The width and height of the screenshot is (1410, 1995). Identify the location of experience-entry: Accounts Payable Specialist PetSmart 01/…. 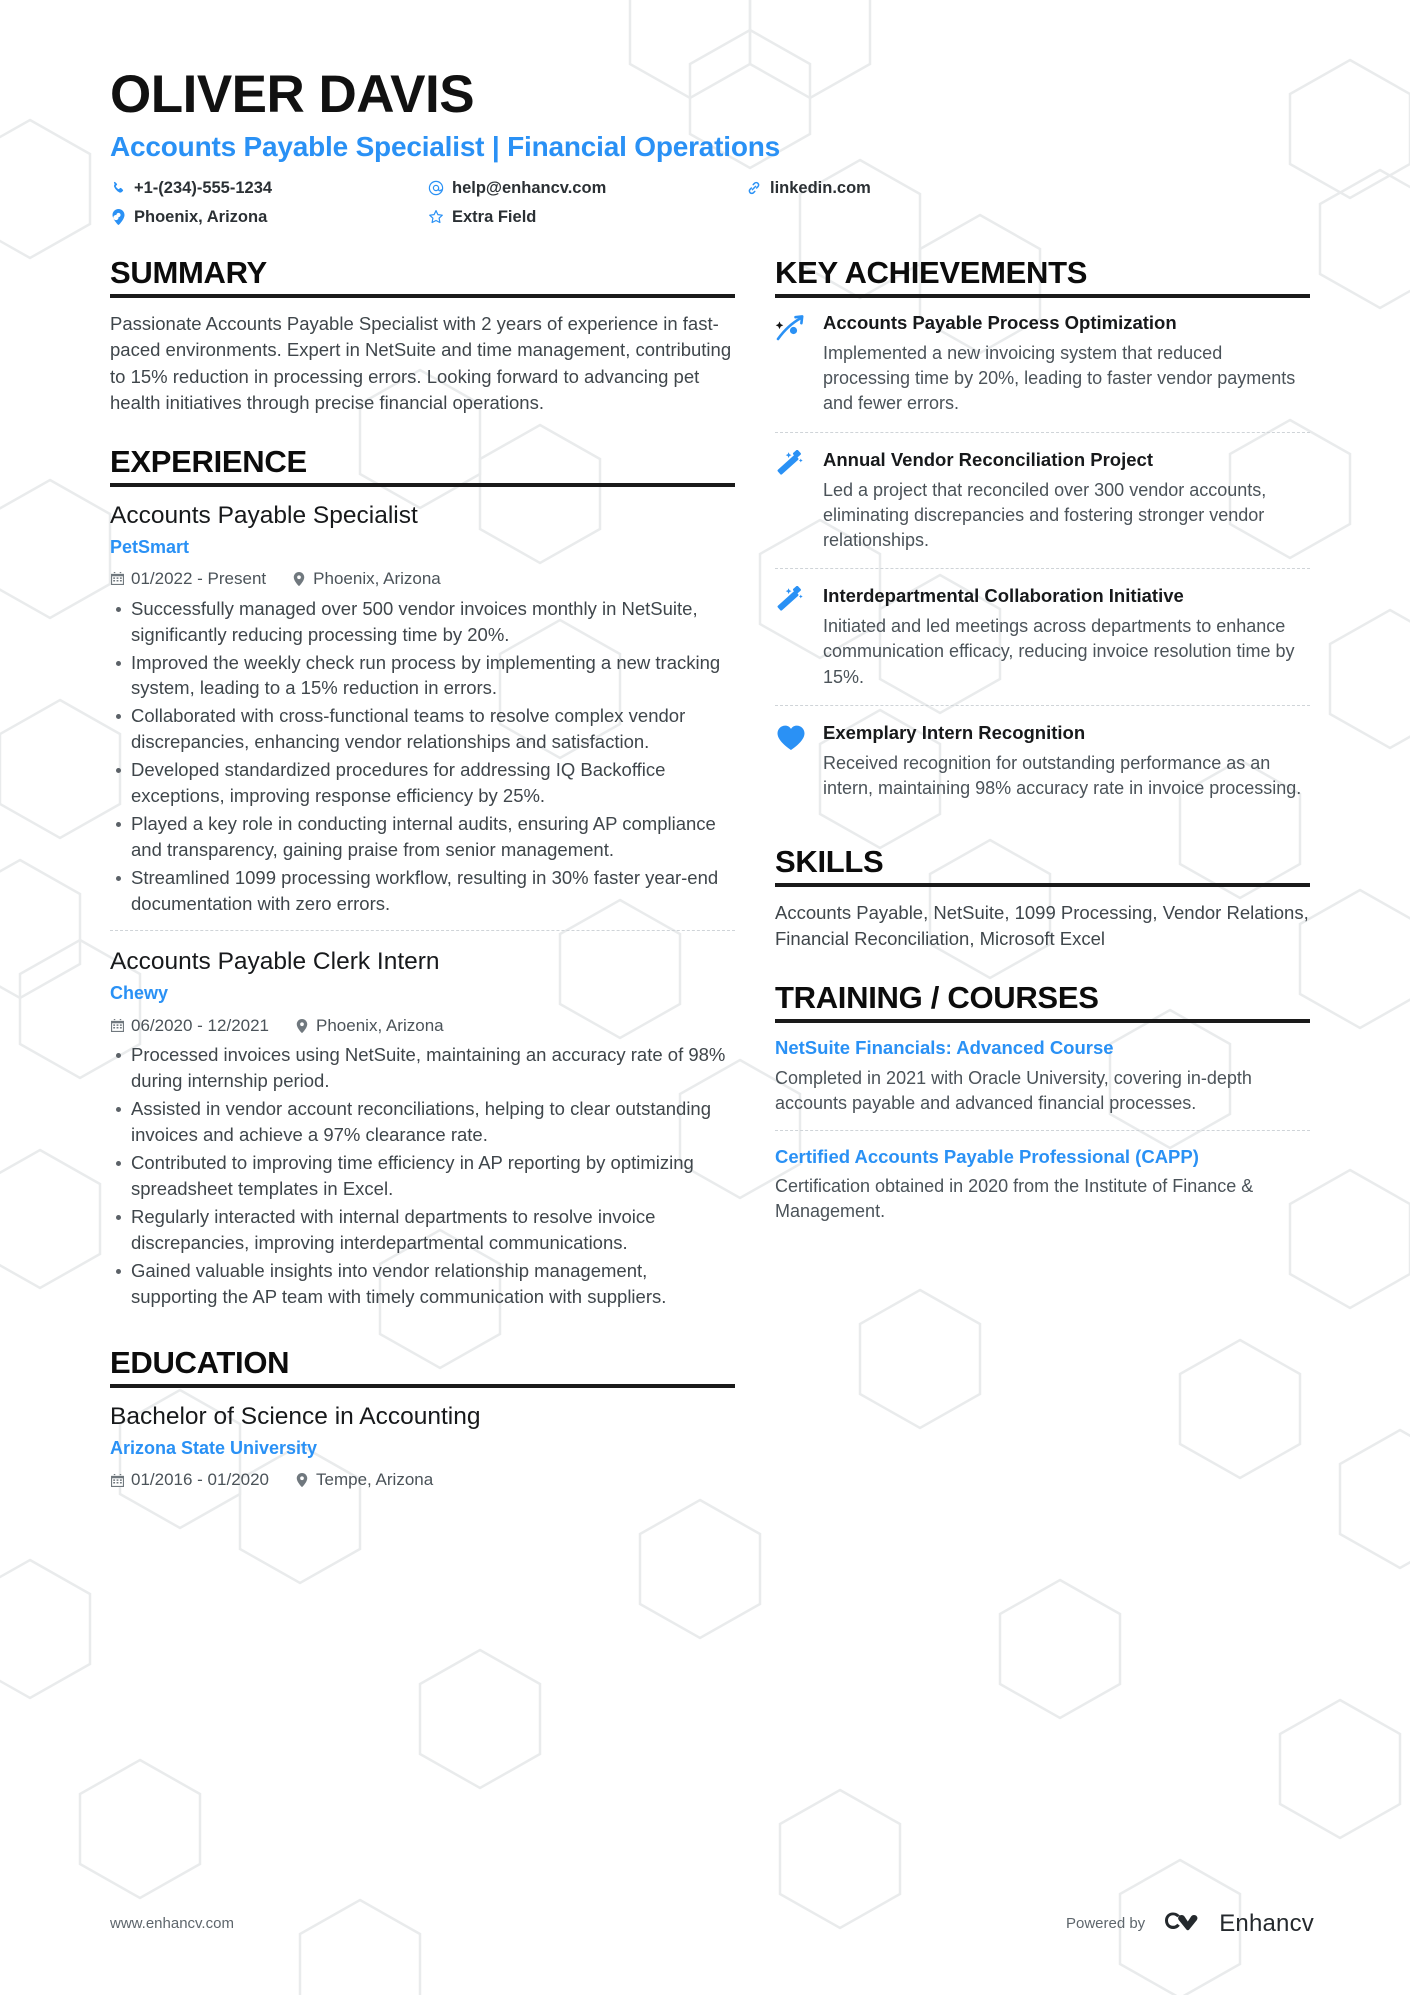
(422, 715).